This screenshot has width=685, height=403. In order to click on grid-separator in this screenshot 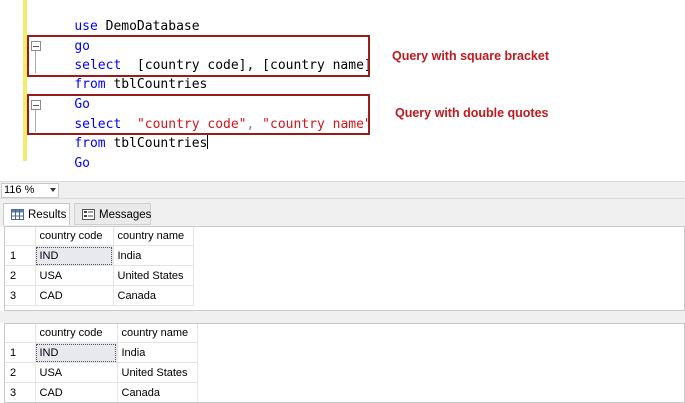, I will do `click(342, 317)`.